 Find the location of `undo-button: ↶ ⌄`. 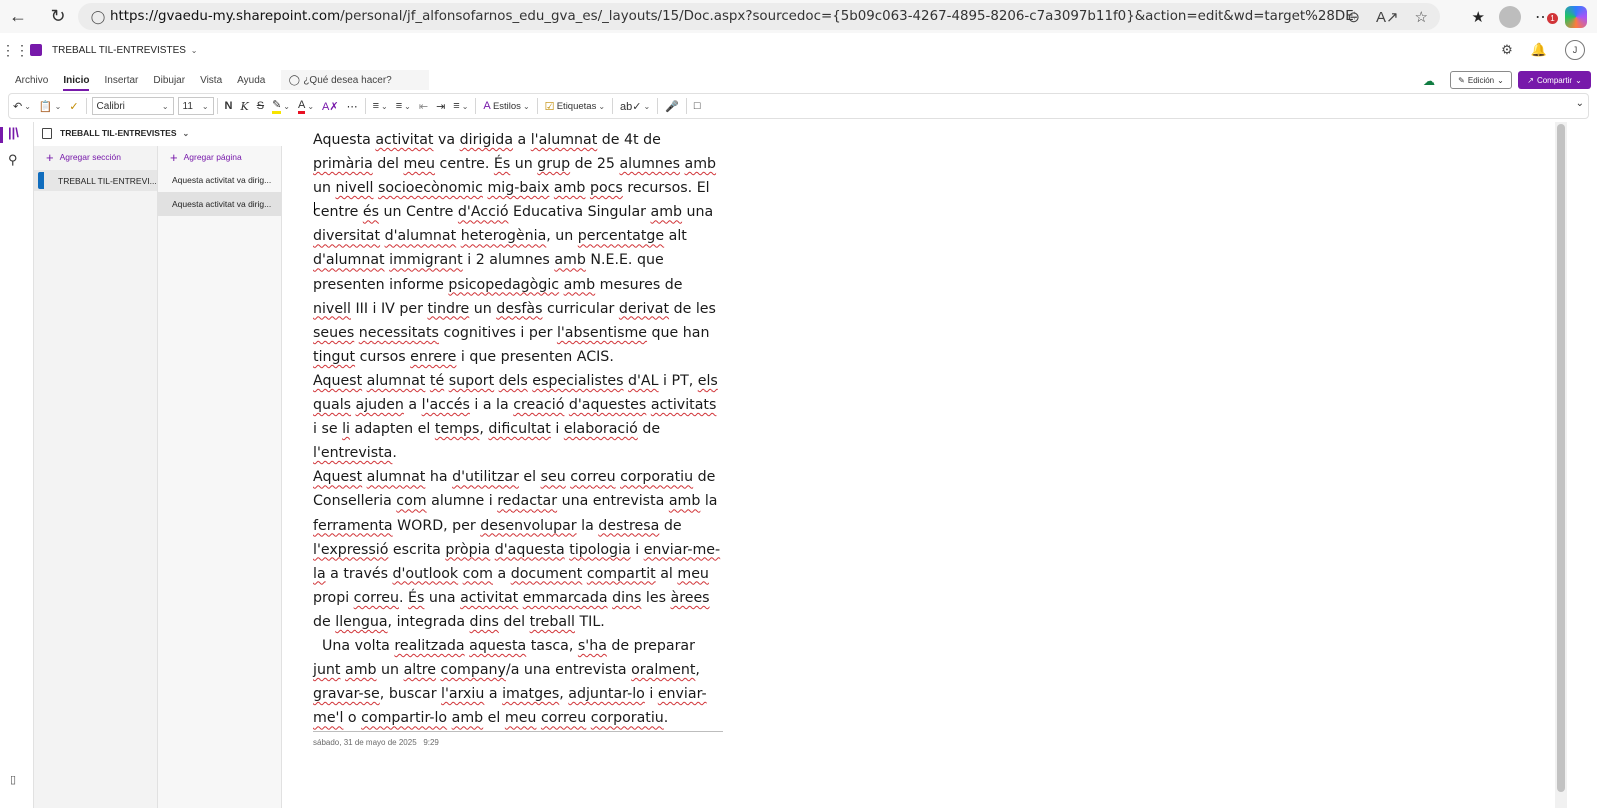

undo-button: ↶ ⌄ is located at coordinates (22, 106).